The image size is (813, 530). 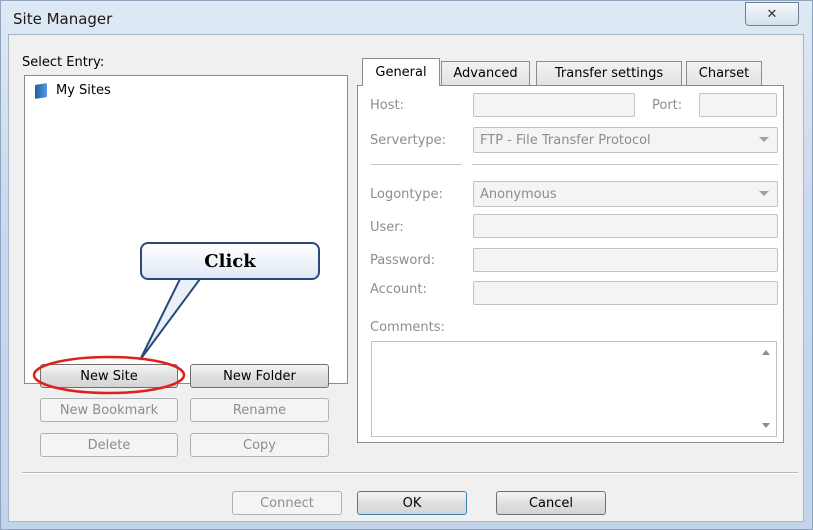 I want to click on servertype-select: FTP - File Transfer Protocol, so click(x=625, y=140).